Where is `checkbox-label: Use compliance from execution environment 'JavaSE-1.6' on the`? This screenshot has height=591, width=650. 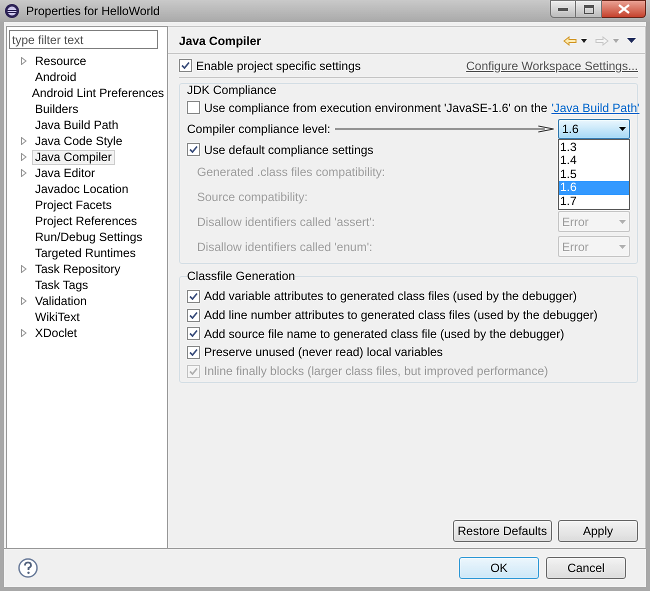 checkbox-label: Use compliance from execution environment 'JavaSE-1.6' on the is located at coordinates (376, 108).